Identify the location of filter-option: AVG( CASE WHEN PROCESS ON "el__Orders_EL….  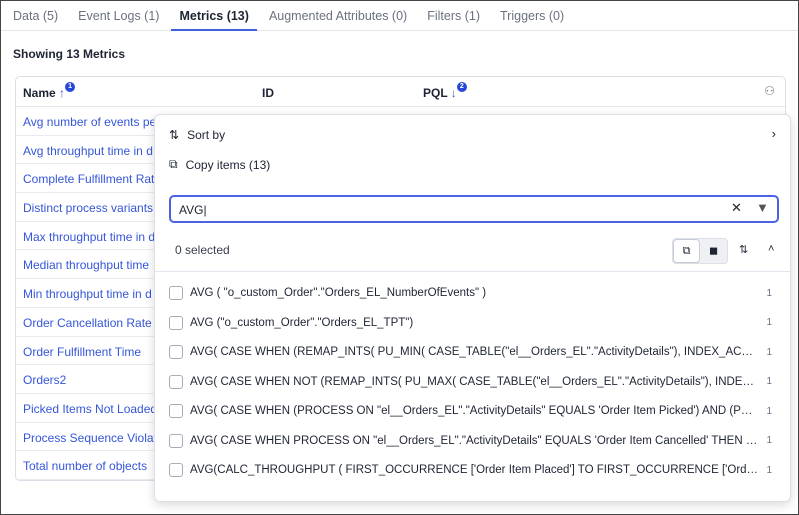
(470, 441).